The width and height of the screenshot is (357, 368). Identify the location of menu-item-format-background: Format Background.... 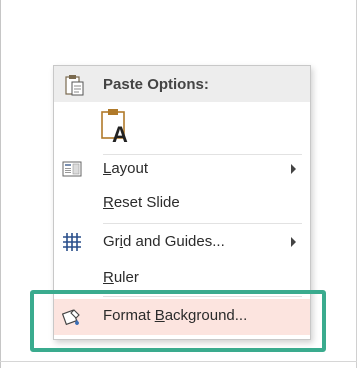
(182, 317).